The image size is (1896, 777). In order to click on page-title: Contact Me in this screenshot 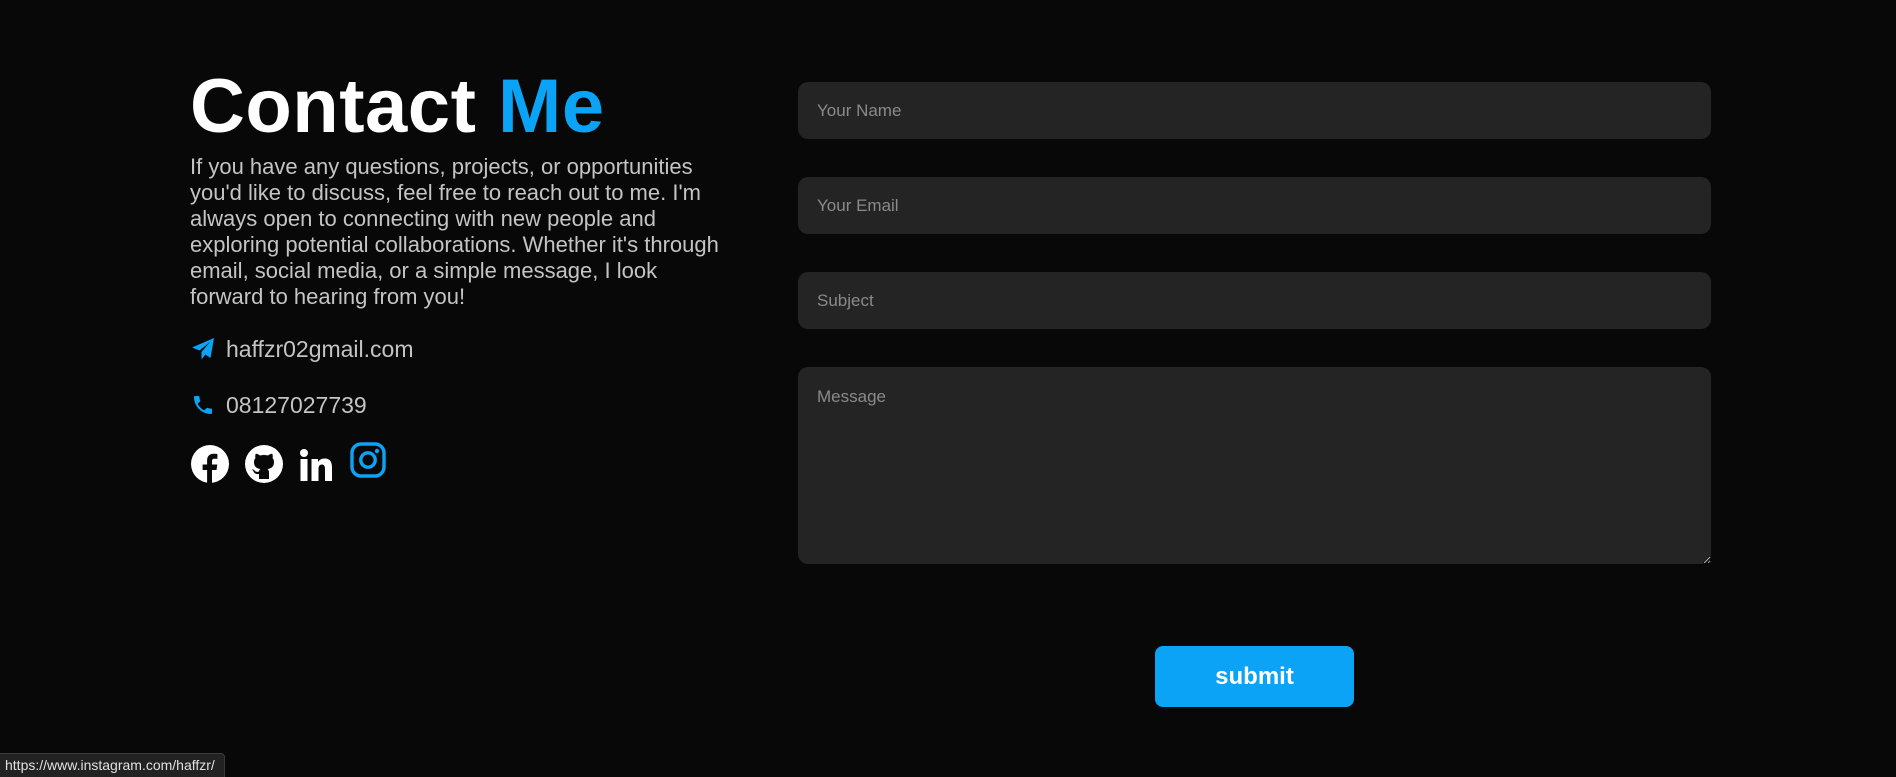, I will do `click(460, 107)`.